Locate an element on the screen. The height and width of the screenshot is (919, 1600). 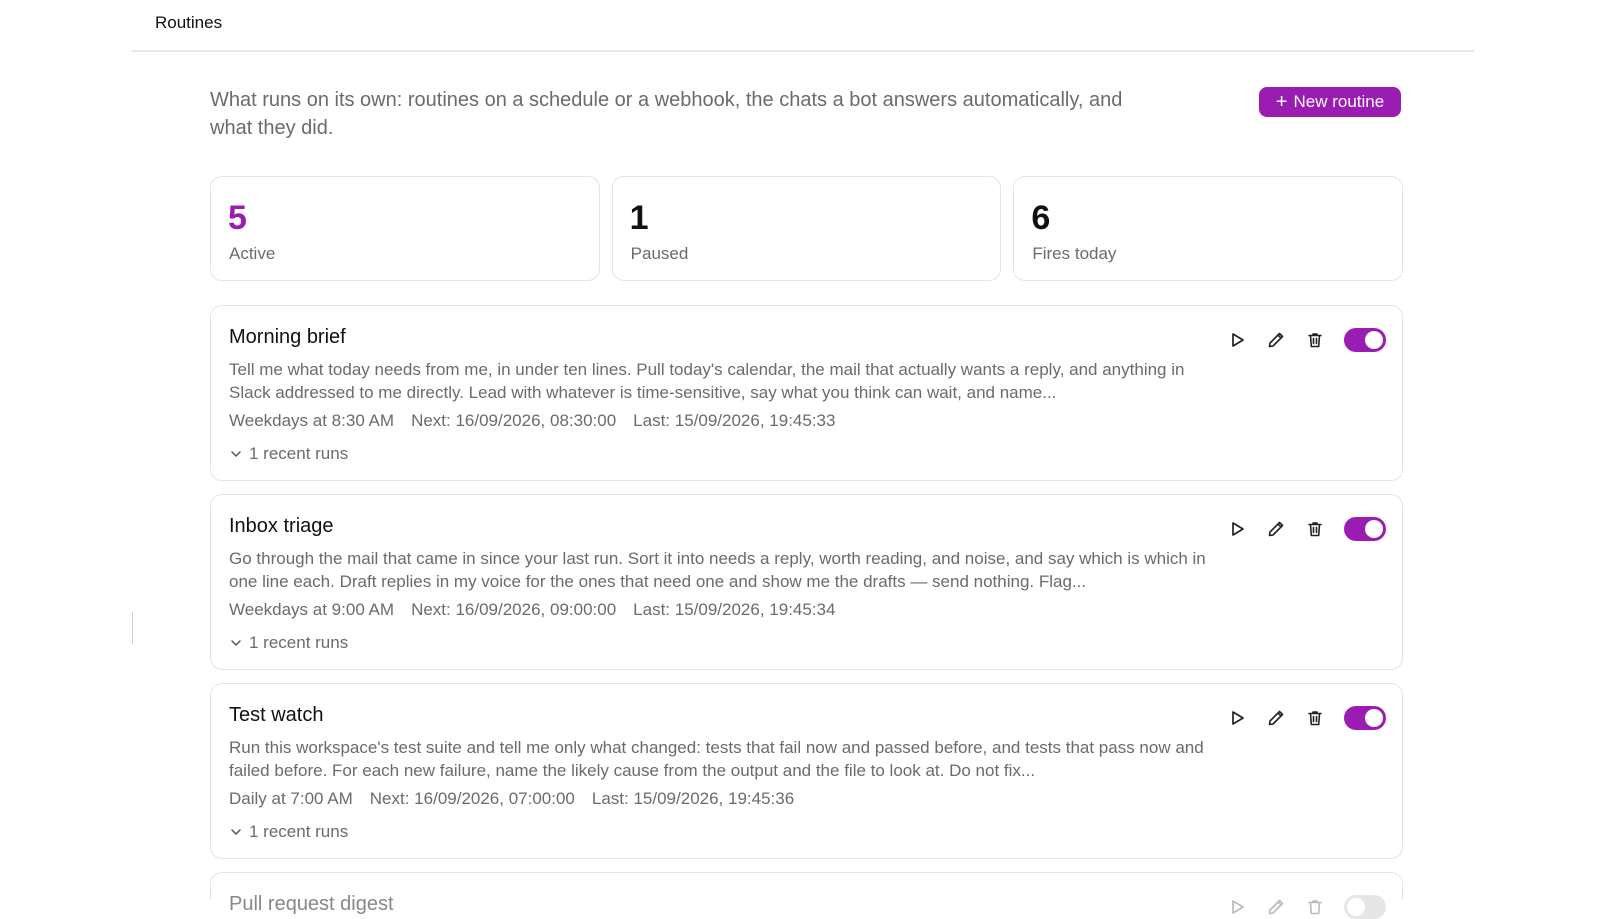
stat-fires-today: 6 Fires today is located at coordinates (1208, 228).